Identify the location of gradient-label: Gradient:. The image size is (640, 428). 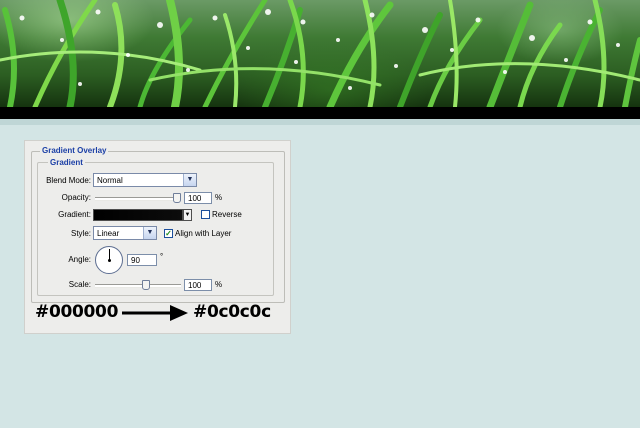
(74, 214).